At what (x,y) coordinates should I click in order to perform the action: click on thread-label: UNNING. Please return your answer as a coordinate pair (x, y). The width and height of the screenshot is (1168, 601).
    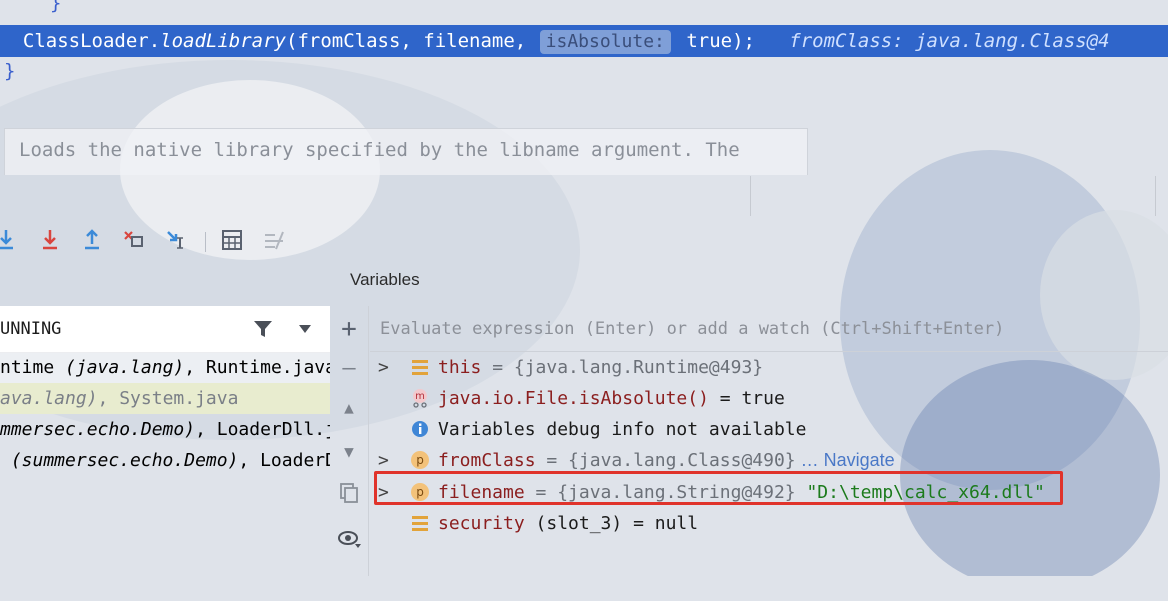
    Looking at the image, I should click on (31, 329).